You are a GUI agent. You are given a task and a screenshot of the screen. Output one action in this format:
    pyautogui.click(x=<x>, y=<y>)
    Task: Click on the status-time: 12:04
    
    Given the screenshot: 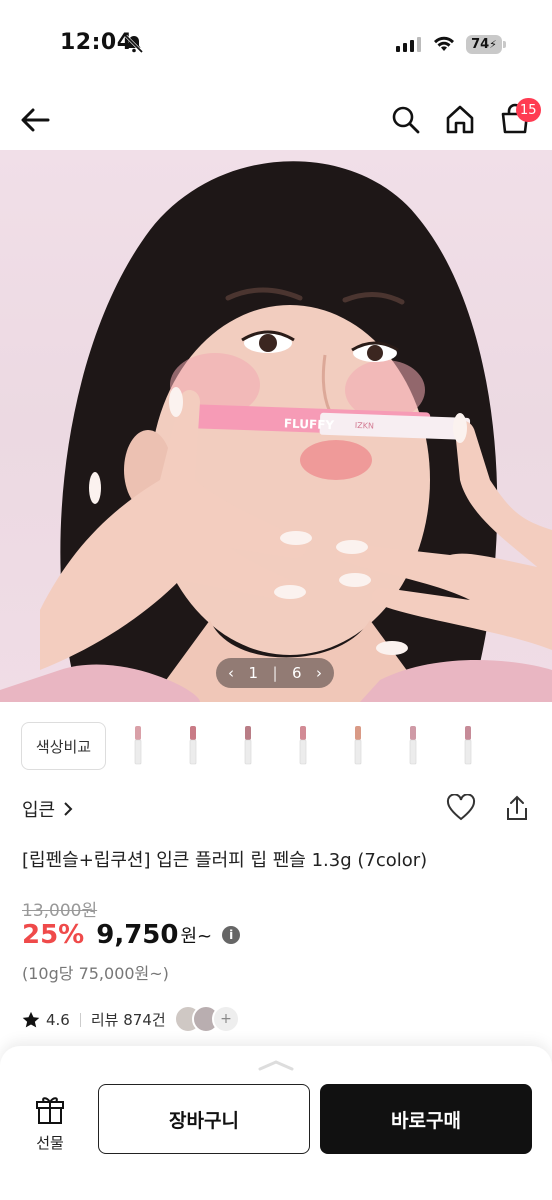 What is the action you would take?
    pyautogui.click(x=96, y=42)
    